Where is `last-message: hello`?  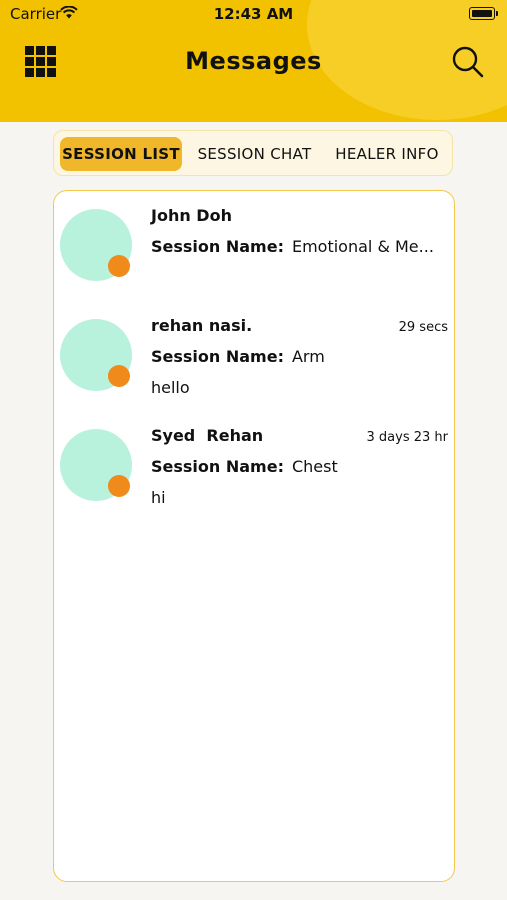
last-message: hello is located at coordinates (170, 387).